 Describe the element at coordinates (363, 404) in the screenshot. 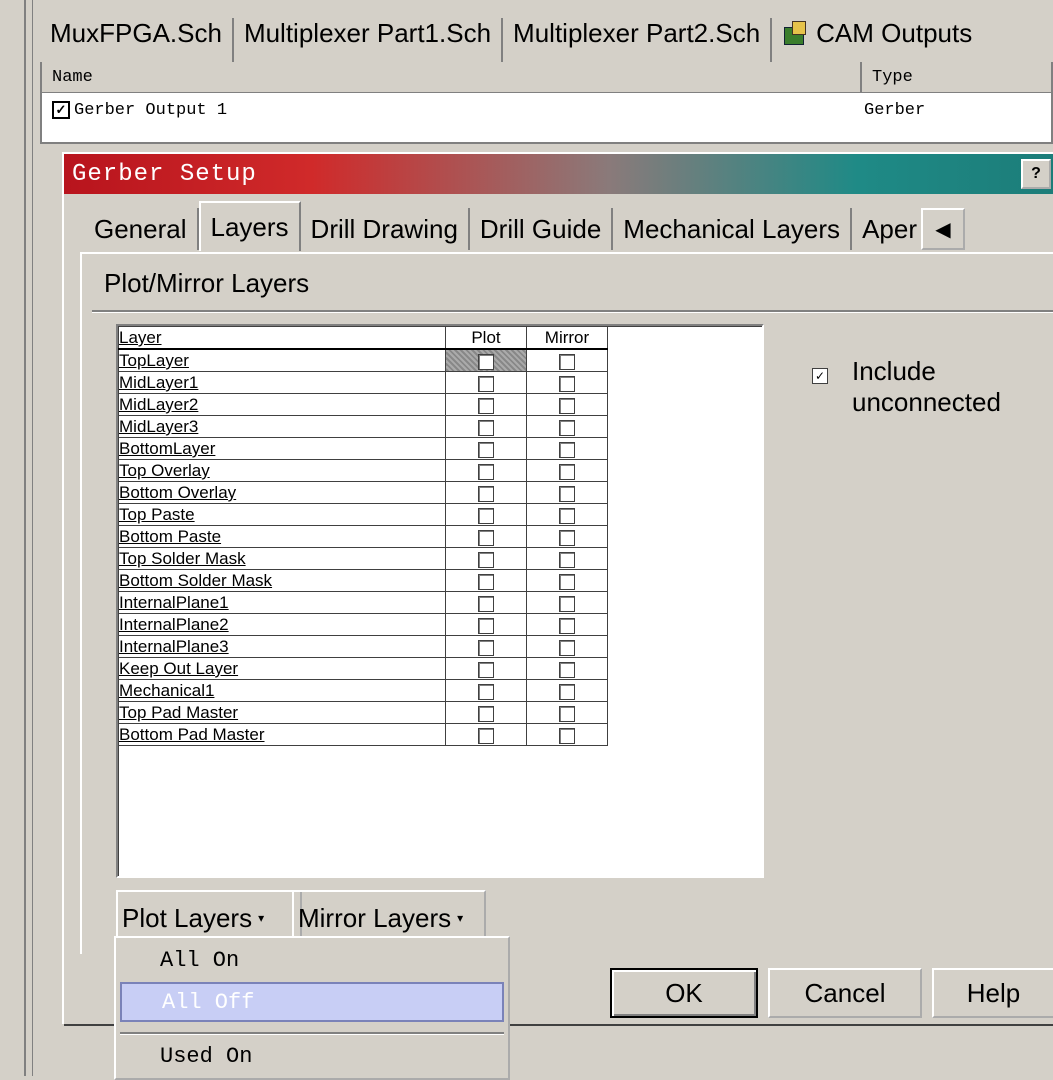

I see `table-row: MidLayer2` at that location.